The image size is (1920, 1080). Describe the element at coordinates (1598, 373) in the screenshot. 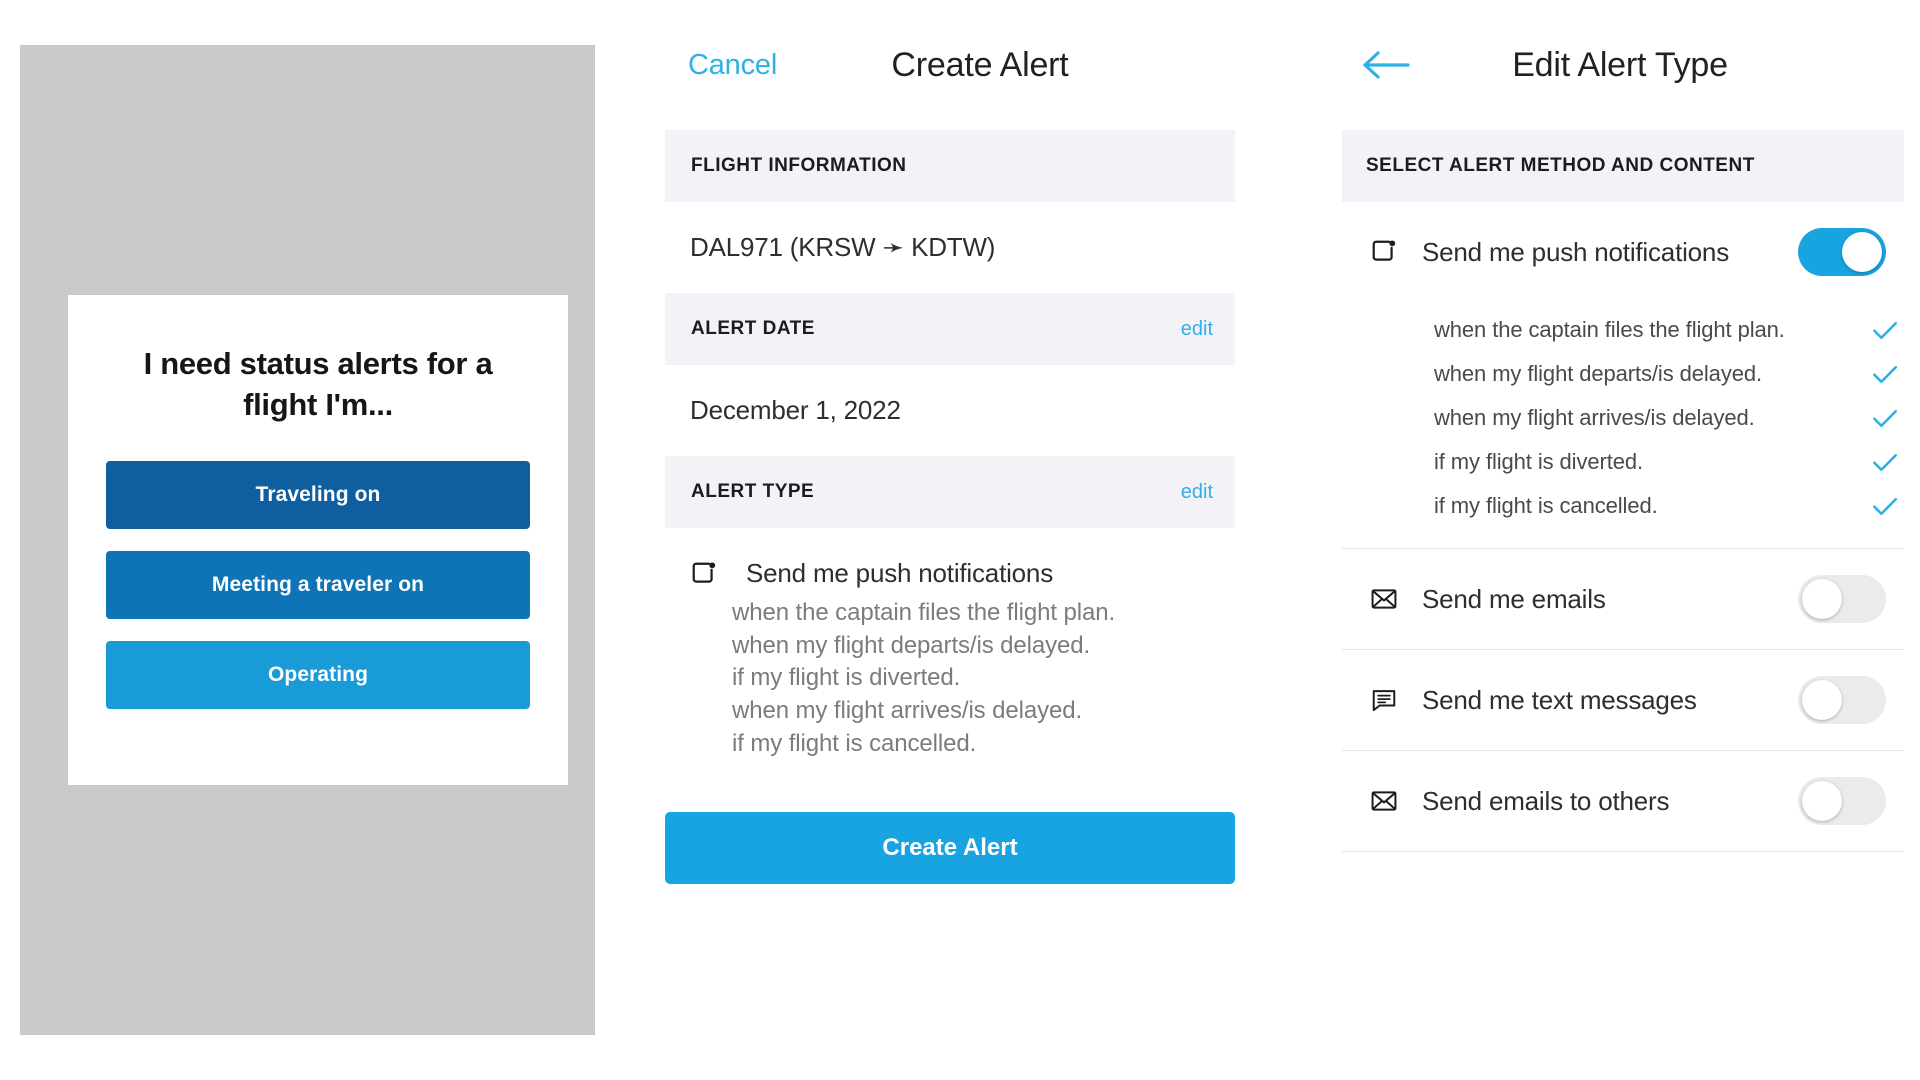

I see `condition-text: when my flight departs/is delayed.` at that location.